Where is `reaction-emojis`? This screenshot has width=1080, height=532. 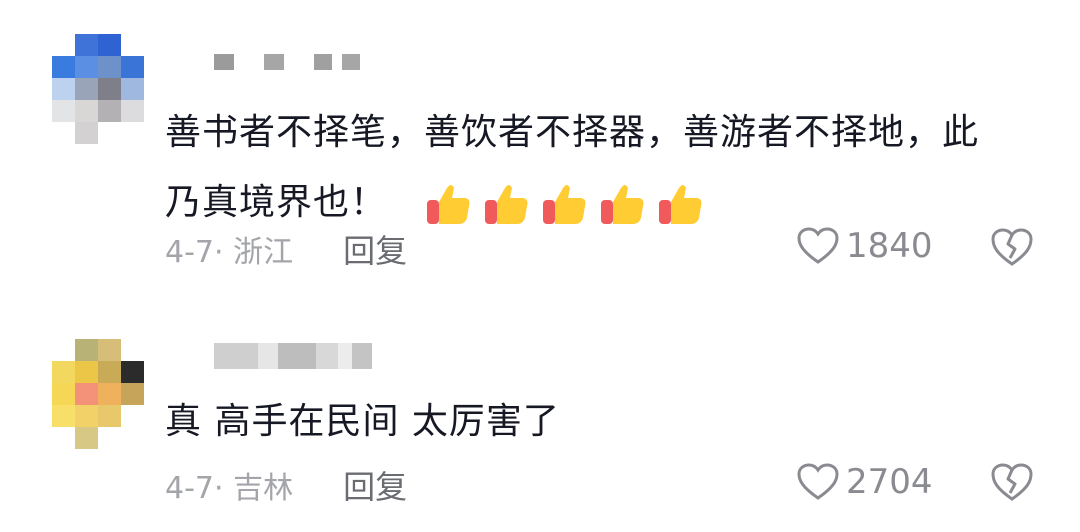 reaction-emojis is located at coordinates (565, 204).